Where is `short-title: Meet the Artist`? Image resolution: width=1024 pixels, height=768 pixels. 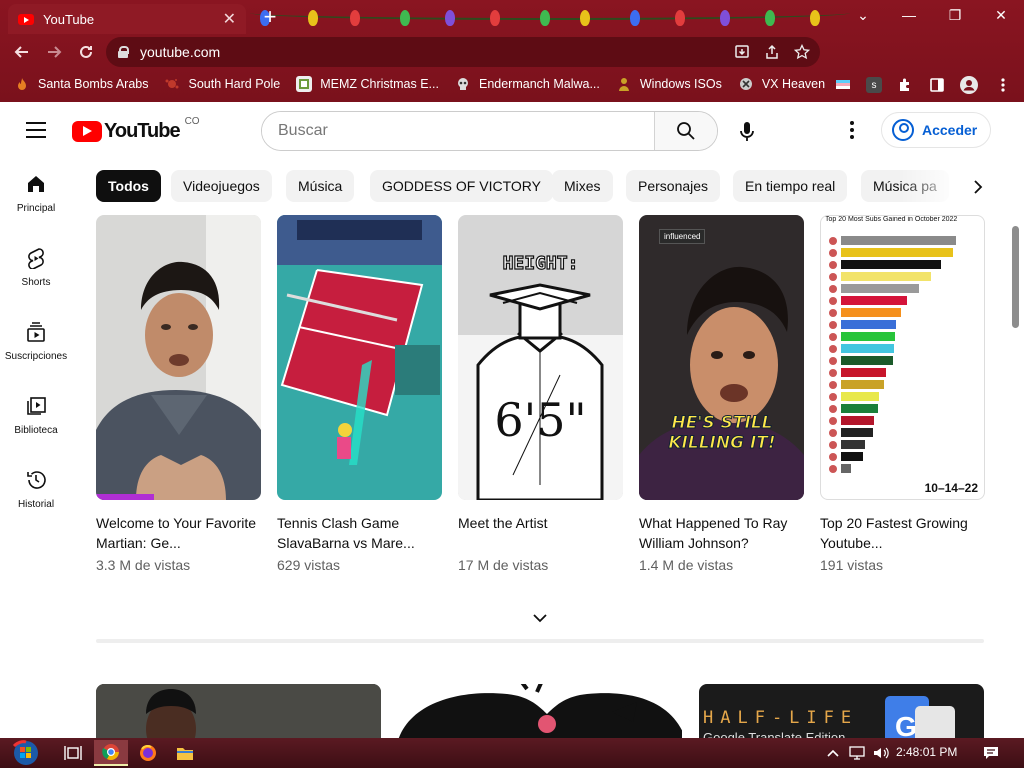
short-title: Meet the Artist is located at coordinates (540, 533).